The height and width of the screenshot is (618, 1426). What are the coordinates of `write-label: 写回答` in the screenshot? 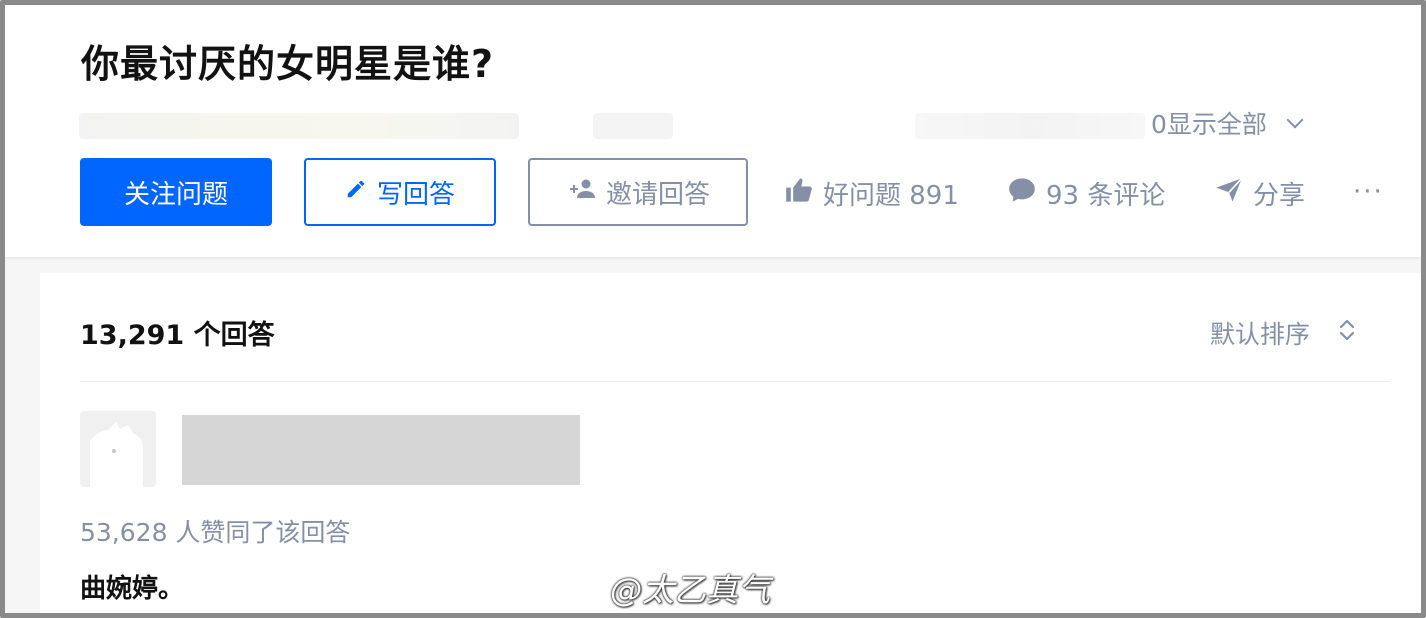 It's located at (415, 194).